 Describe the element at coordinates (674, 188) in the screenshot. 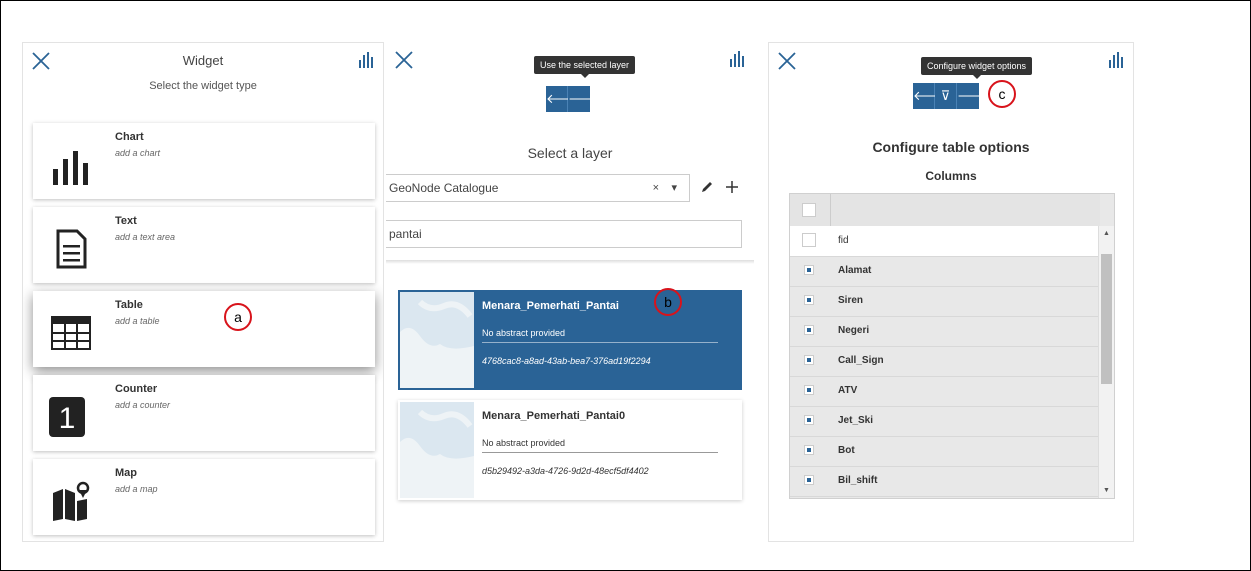

I see `caret-down-icon: ▾` at that location.